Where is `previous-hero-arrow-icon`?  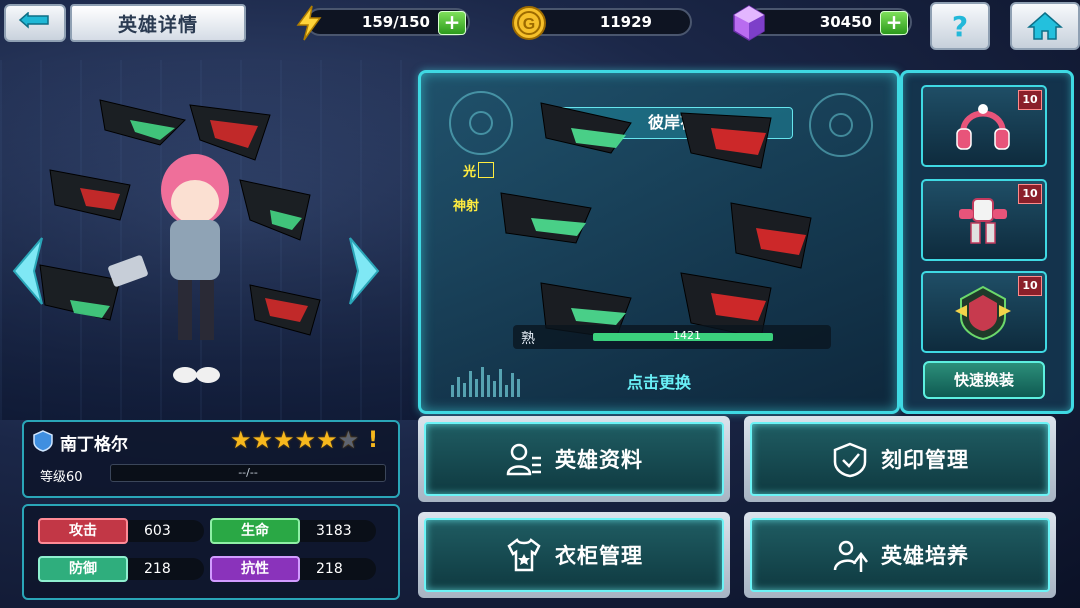
previous-hero-arrow-icon is located at coordinates (28, 271).